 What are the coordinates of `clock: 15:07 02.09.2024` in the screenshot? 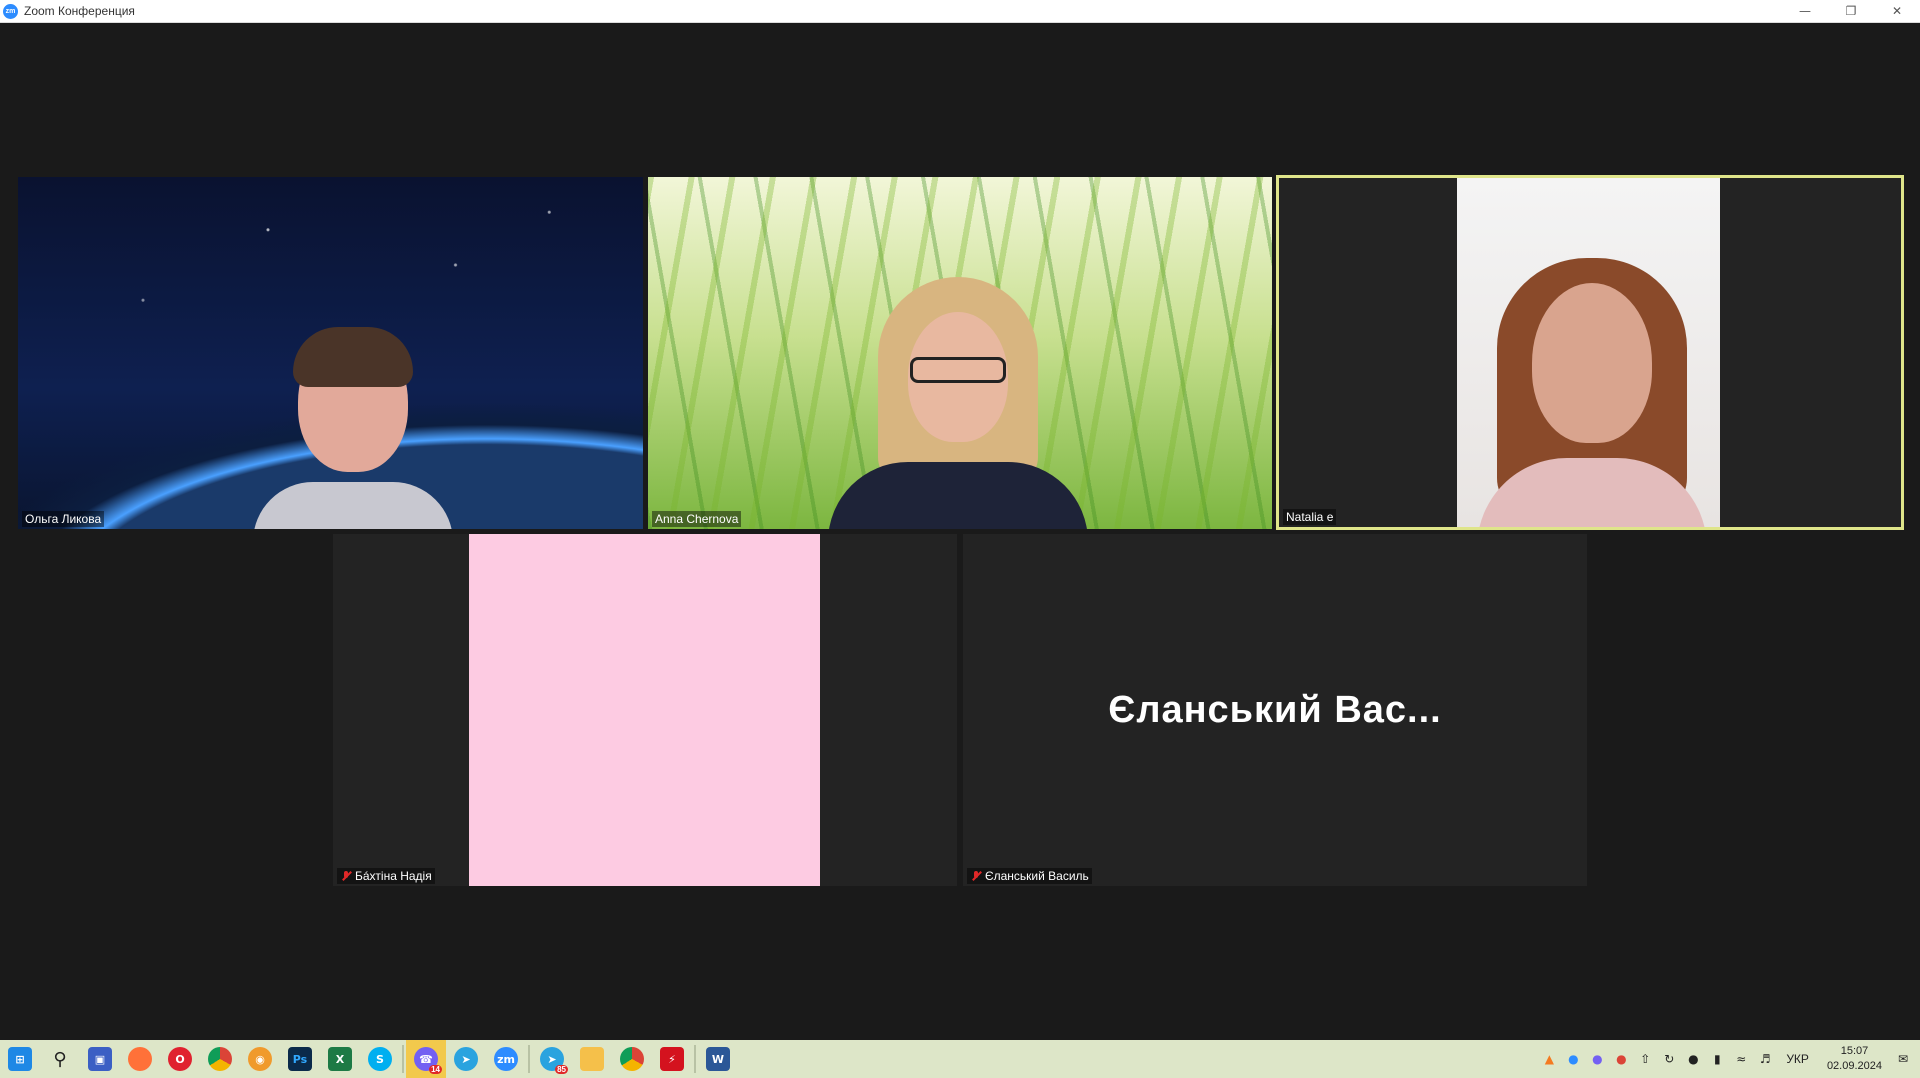 It's located at (1854, 1059).